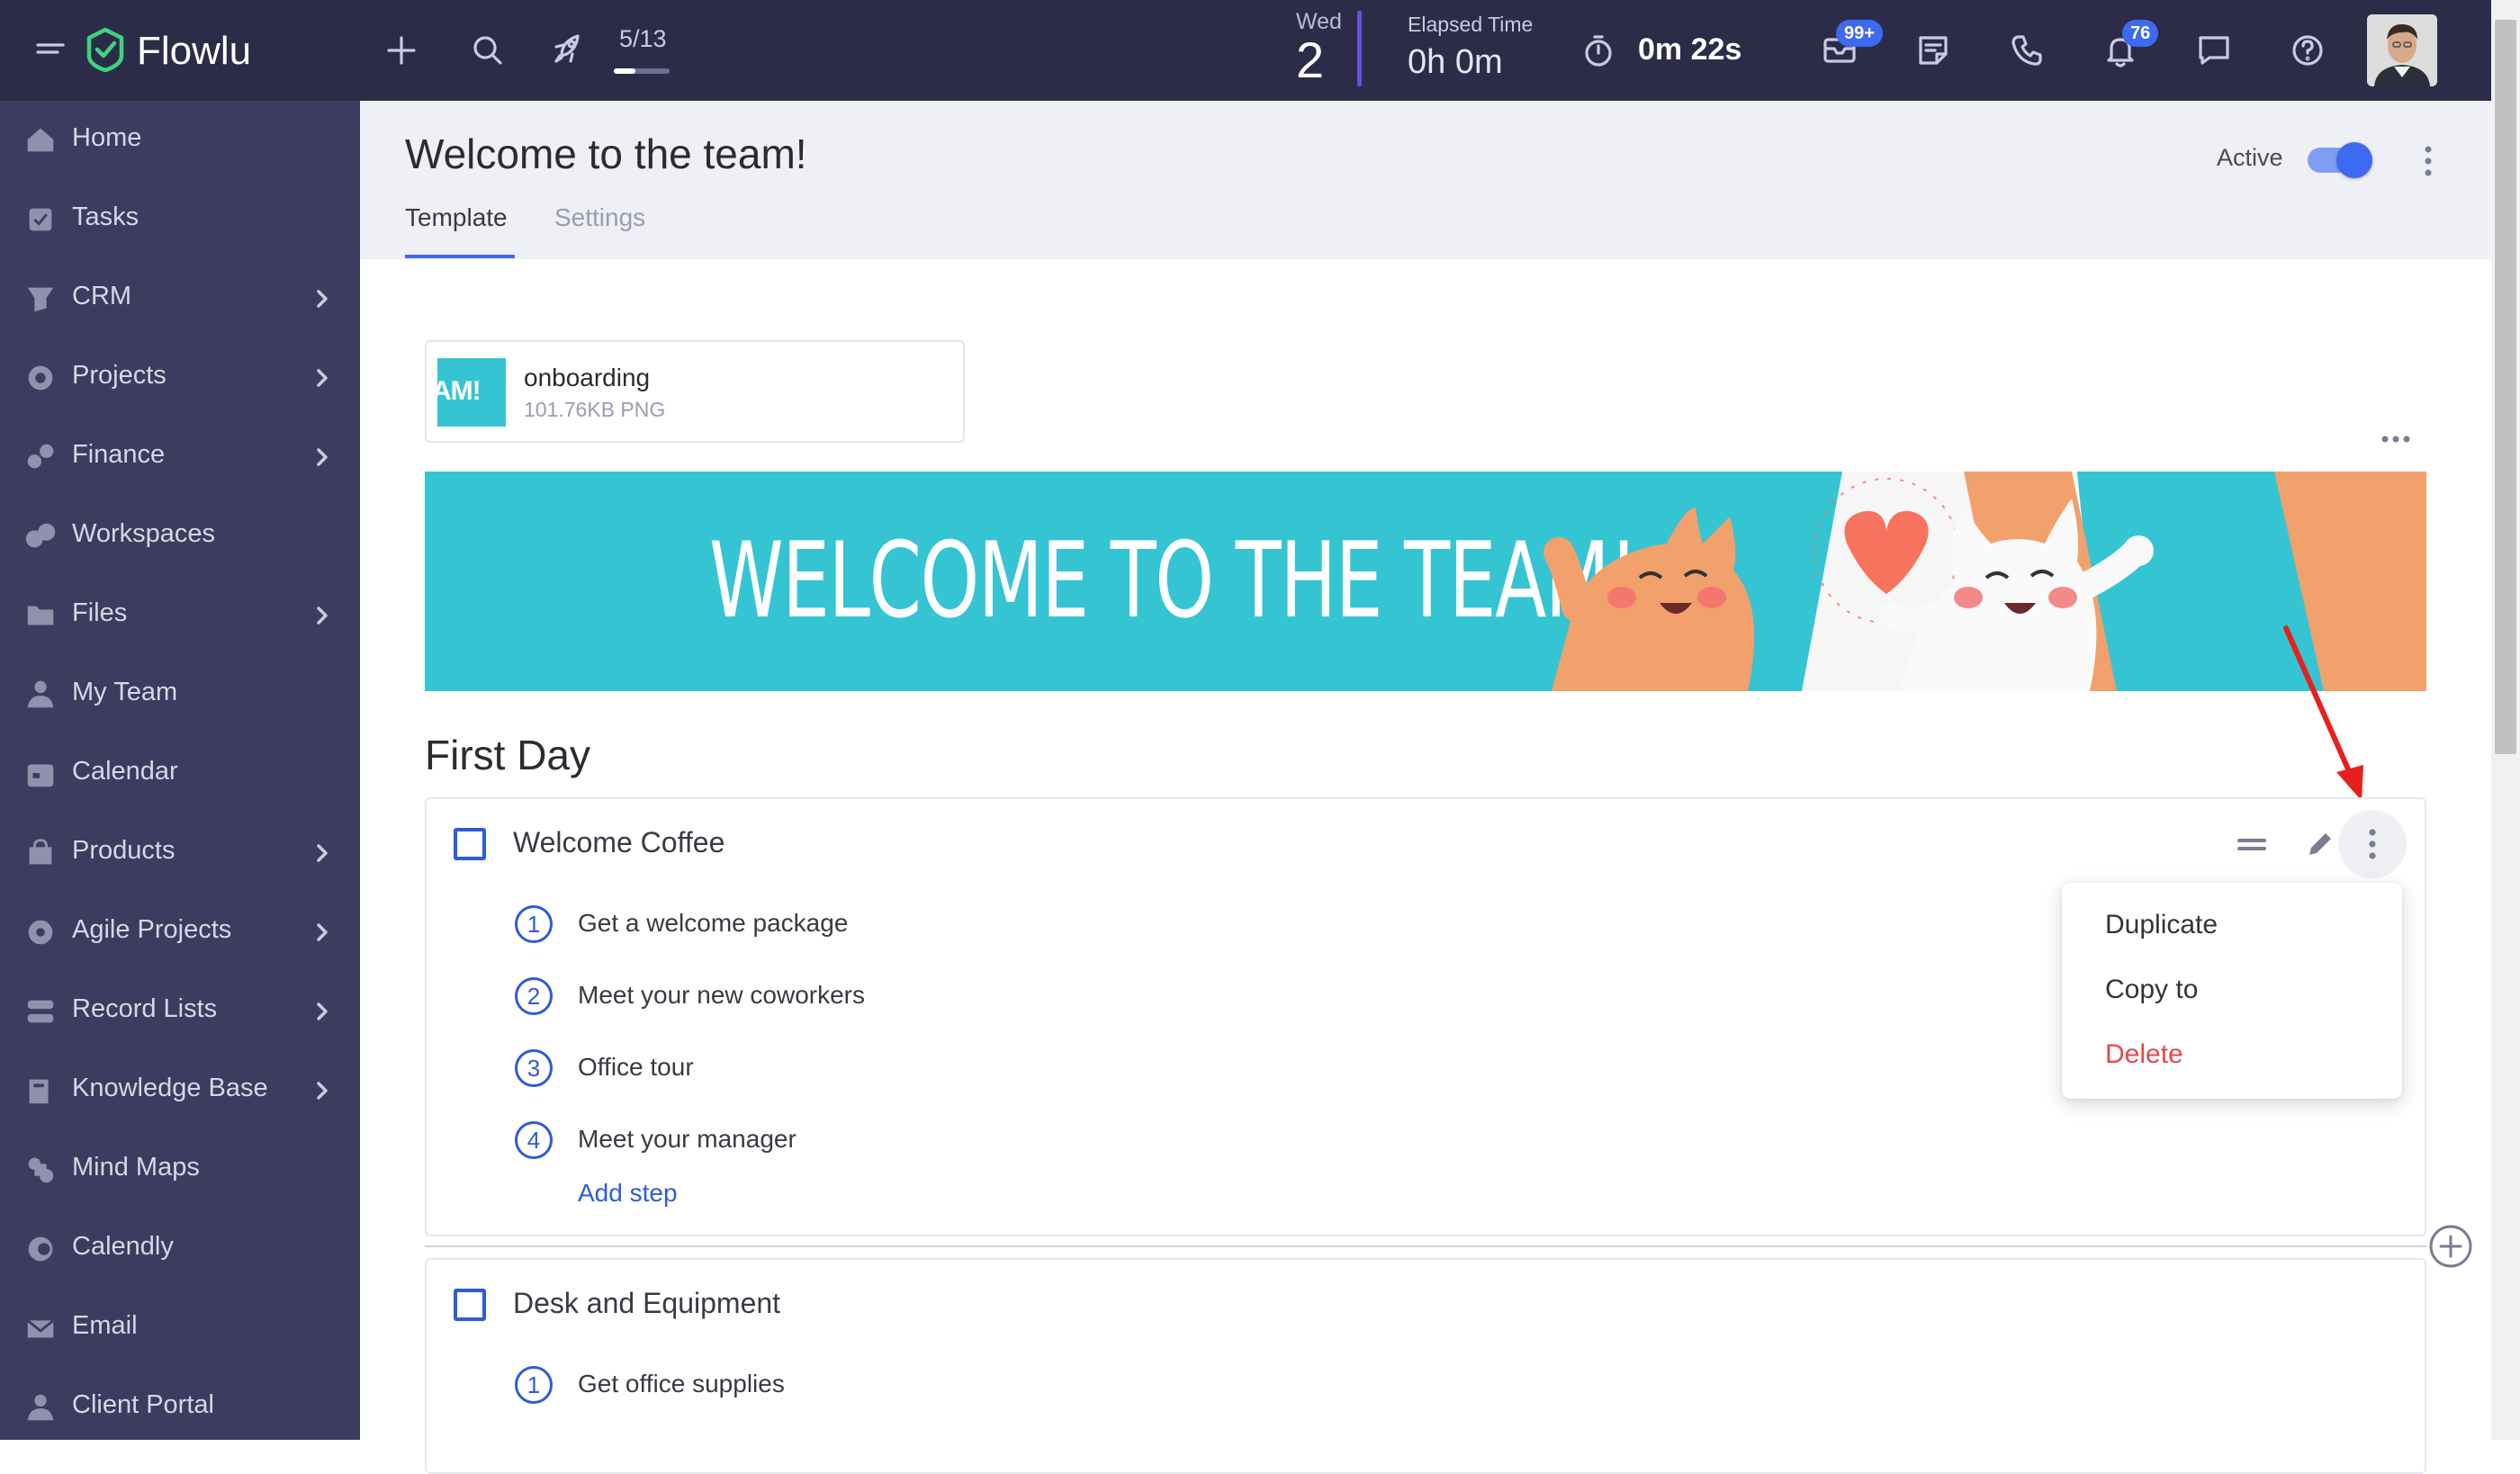  What do you see at coordinates (2396, 439) in the screenshot?
I see `block-more-icon` at bounding box center [2396, 439].